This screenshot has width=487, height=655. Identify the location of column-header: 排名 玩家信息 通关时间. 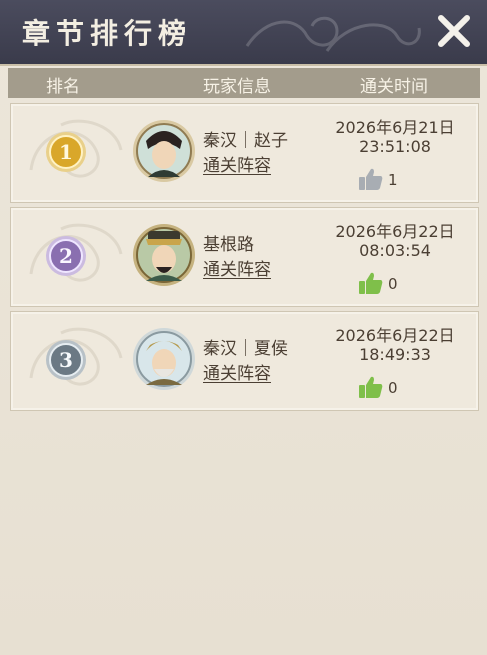
(244, 83).